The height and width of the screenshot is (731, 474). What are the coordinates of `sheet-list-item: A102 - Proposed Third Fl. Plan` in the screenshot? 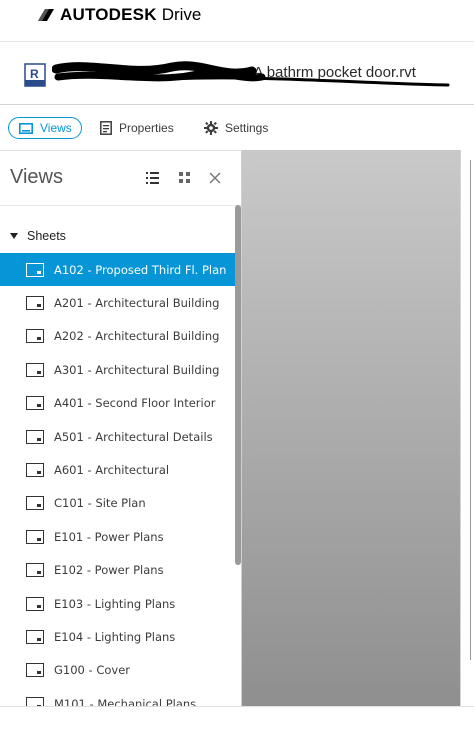 It's located at (118, 270).